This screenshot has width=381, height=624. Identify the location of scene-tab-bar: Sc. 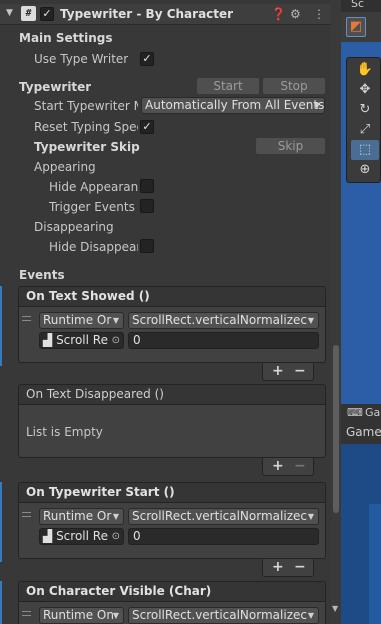
(361, 6).